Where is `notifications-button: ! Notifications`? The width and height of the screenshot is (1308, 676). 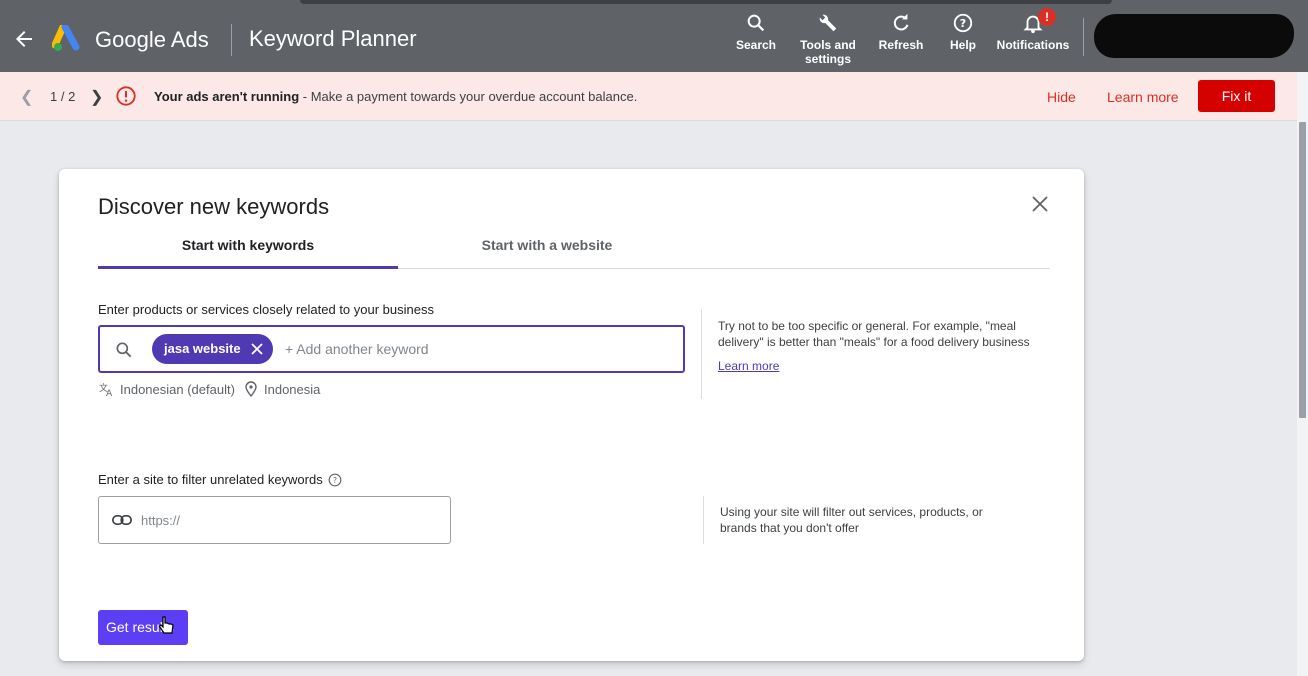
notifications-button: ! Notifications is located at coordinates (1033, 30).